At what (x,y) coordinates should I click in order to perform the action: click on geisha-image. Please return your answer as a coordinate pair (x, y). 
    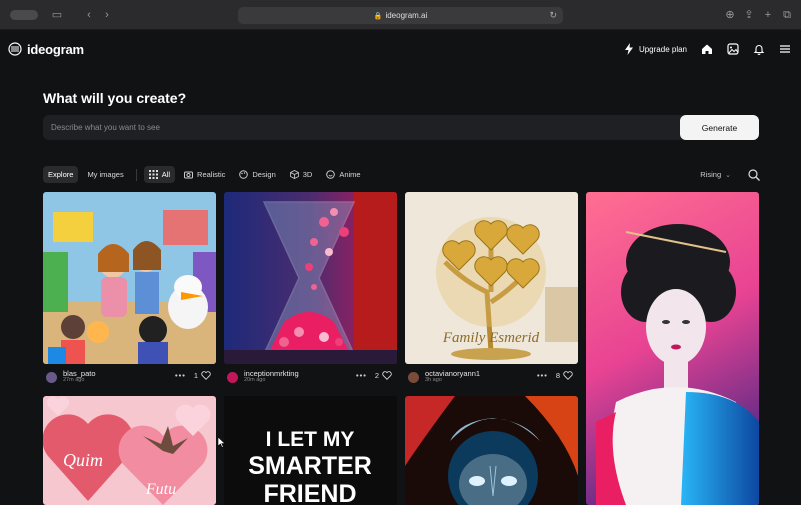
    Looking at the image, I should click on (672, 348).